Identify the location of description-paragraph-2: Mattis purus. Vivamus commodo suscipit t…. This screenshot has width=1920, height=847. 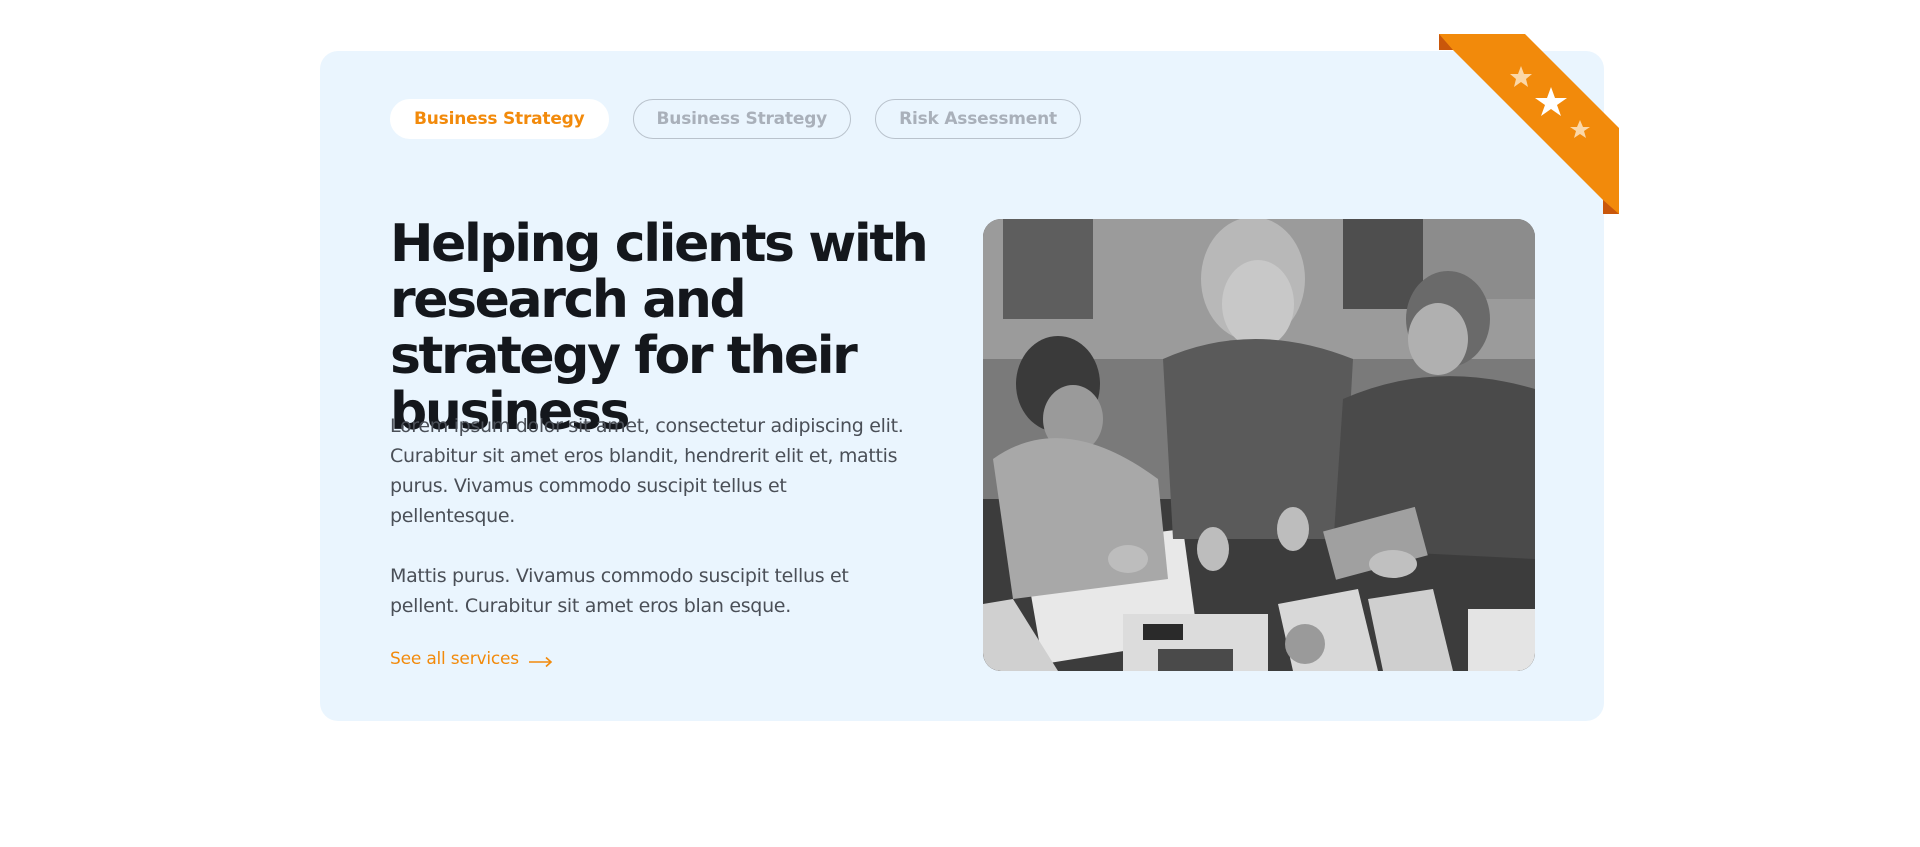
(619, 591).